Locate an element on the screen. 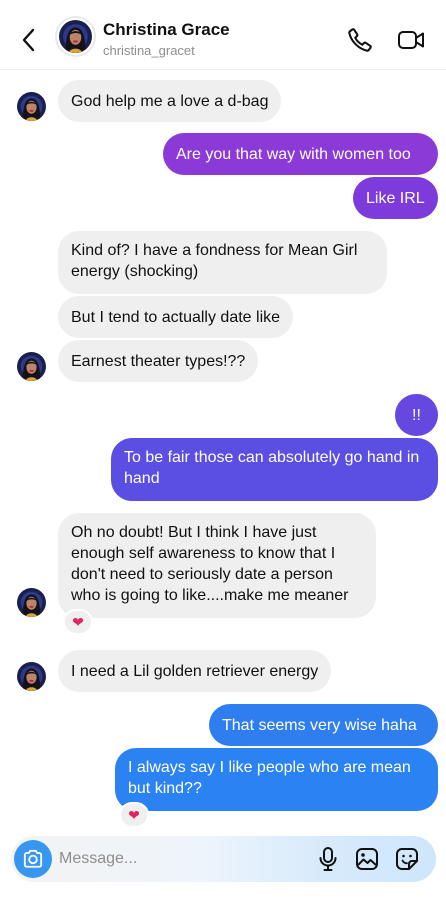 The image size is (446, 900). message-composer is located at coordinates (223, 859).